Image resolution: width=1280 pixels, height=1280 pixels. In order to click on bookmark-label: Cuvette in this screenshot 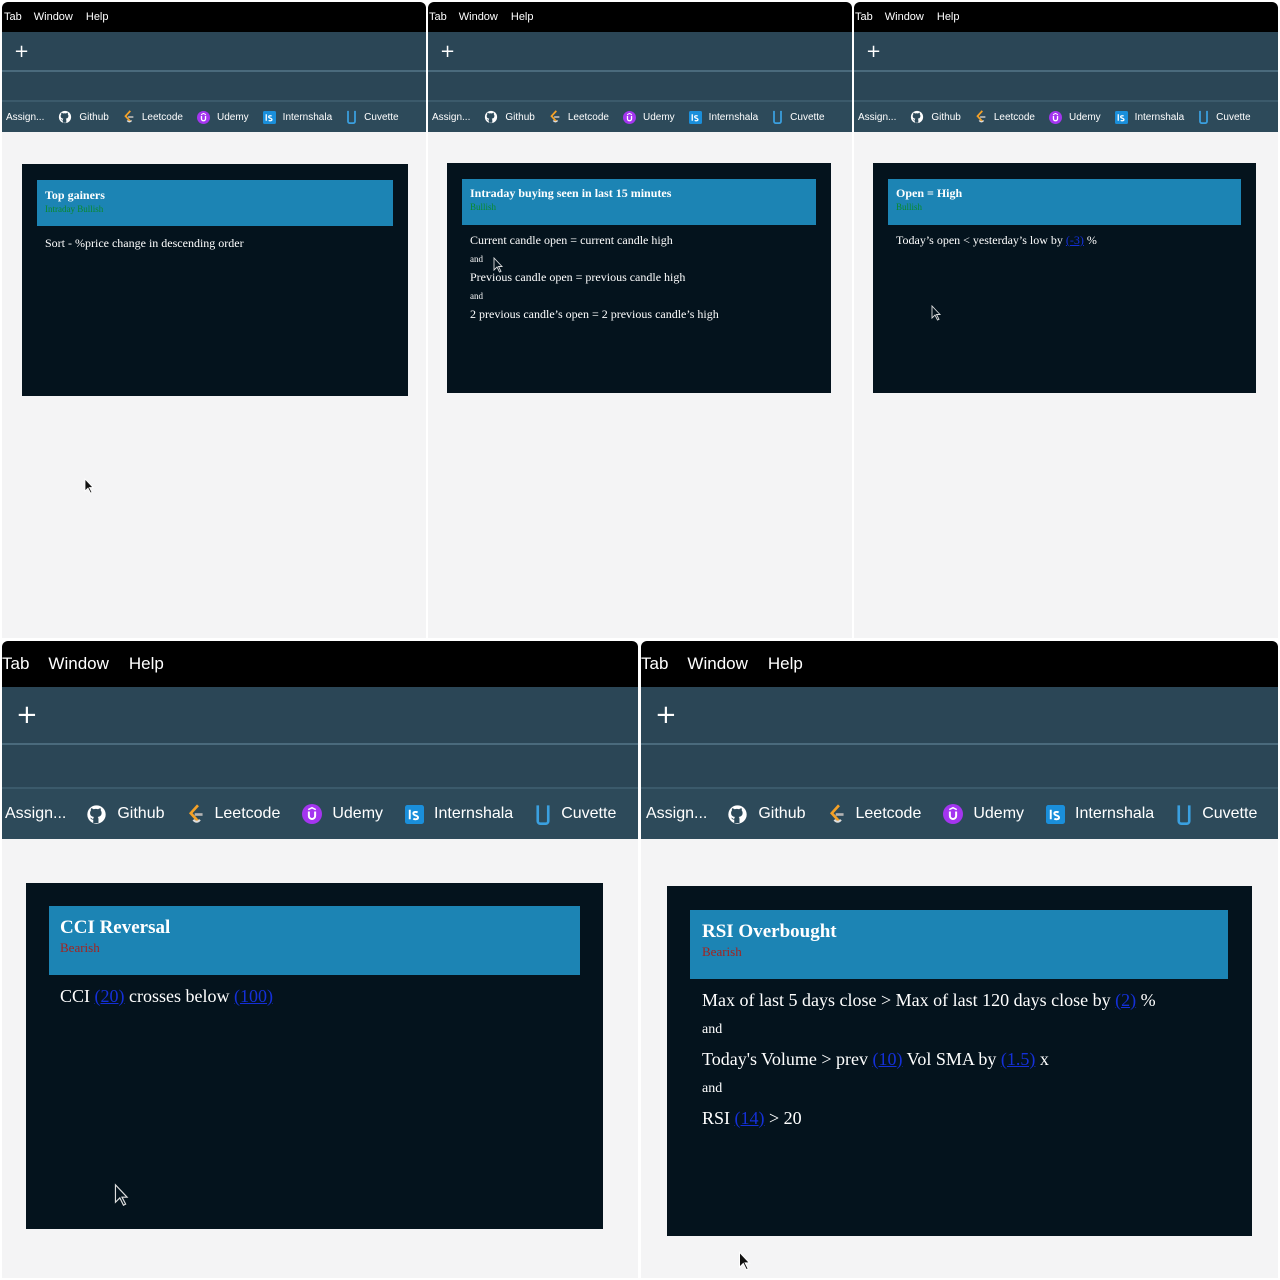, I will do `click(1233, 117)`.